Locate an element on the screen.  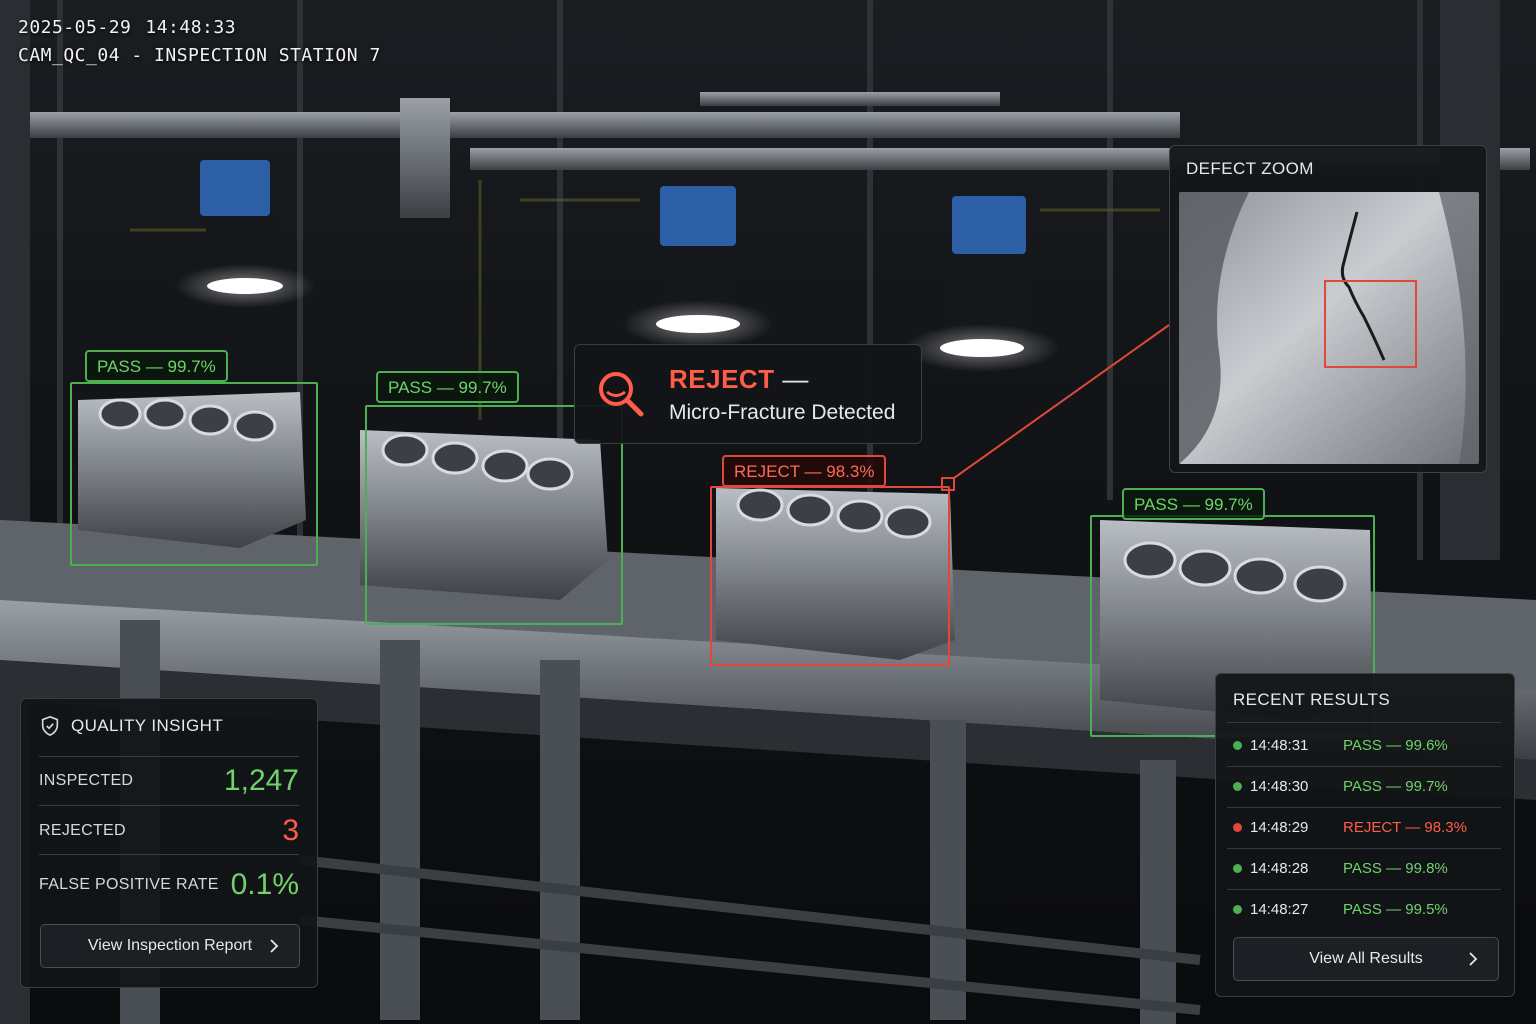
inspected-row: INSPECTED 1,247 is located at coordinates (169, 781).